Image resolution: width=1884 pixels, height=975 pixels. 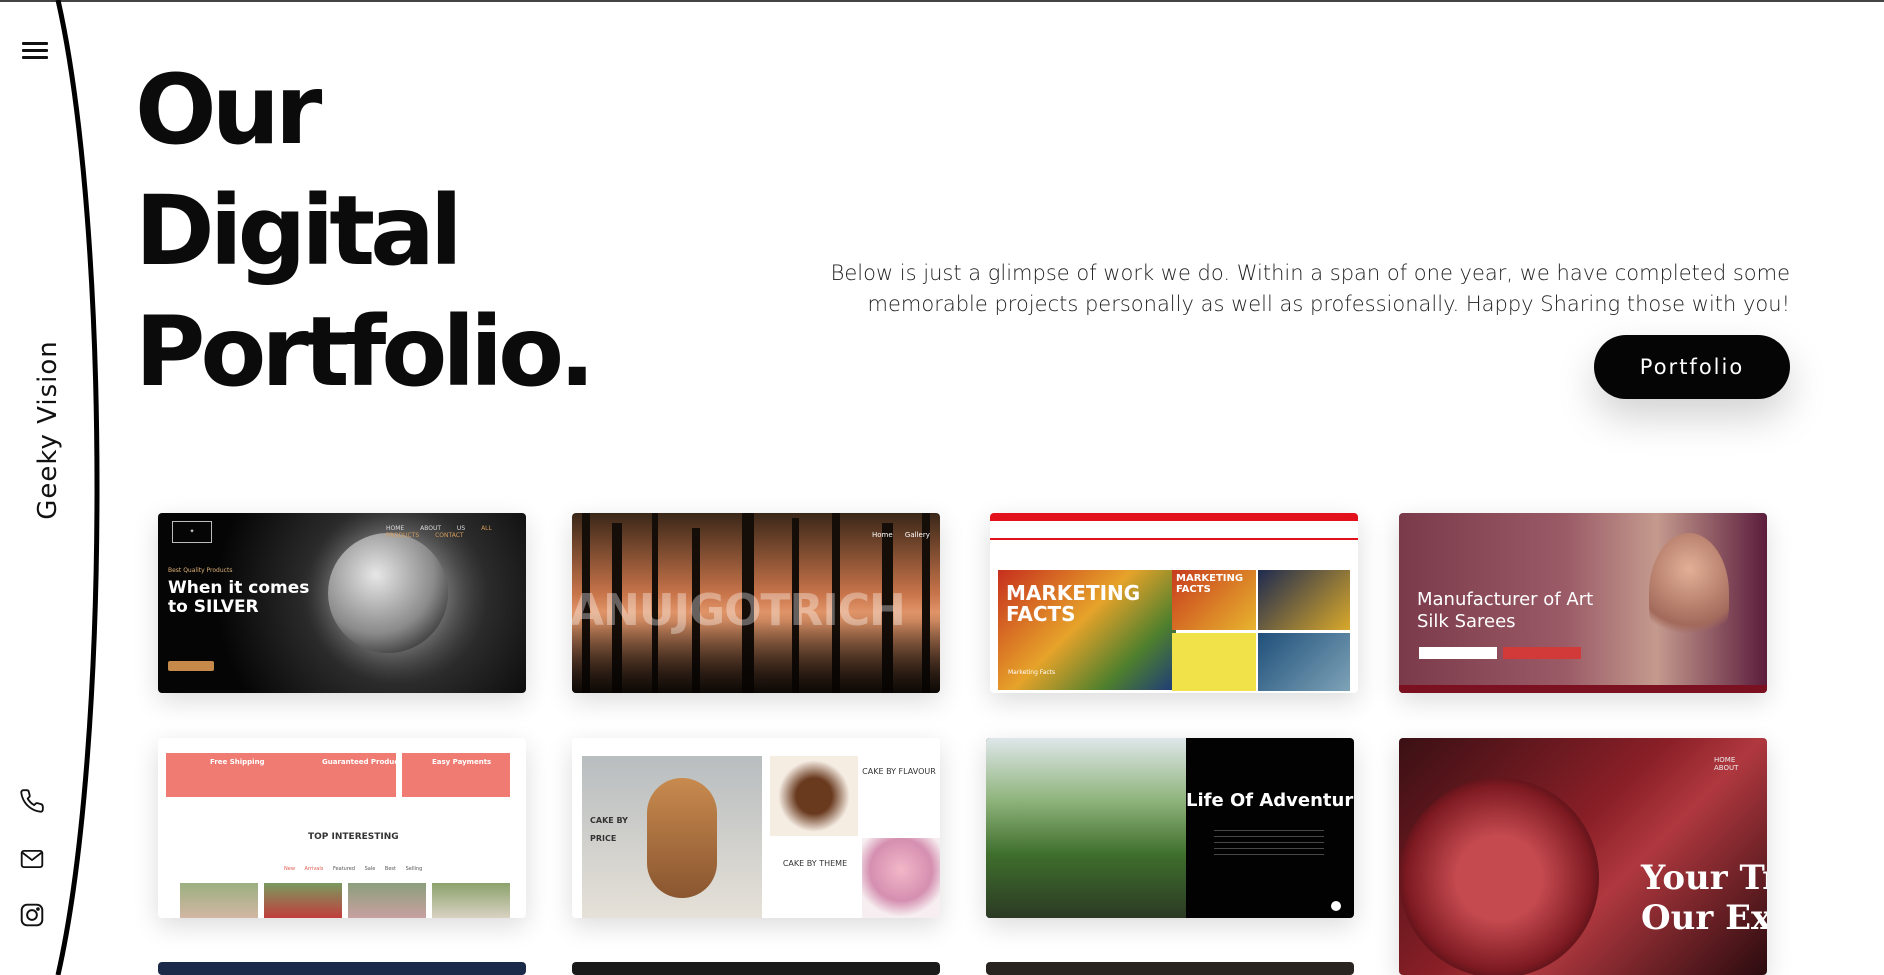 What do you see at coordinates (299, 231) in the screenshot?
I see `title-line-2: Digital` at bounding box center [299, 231].